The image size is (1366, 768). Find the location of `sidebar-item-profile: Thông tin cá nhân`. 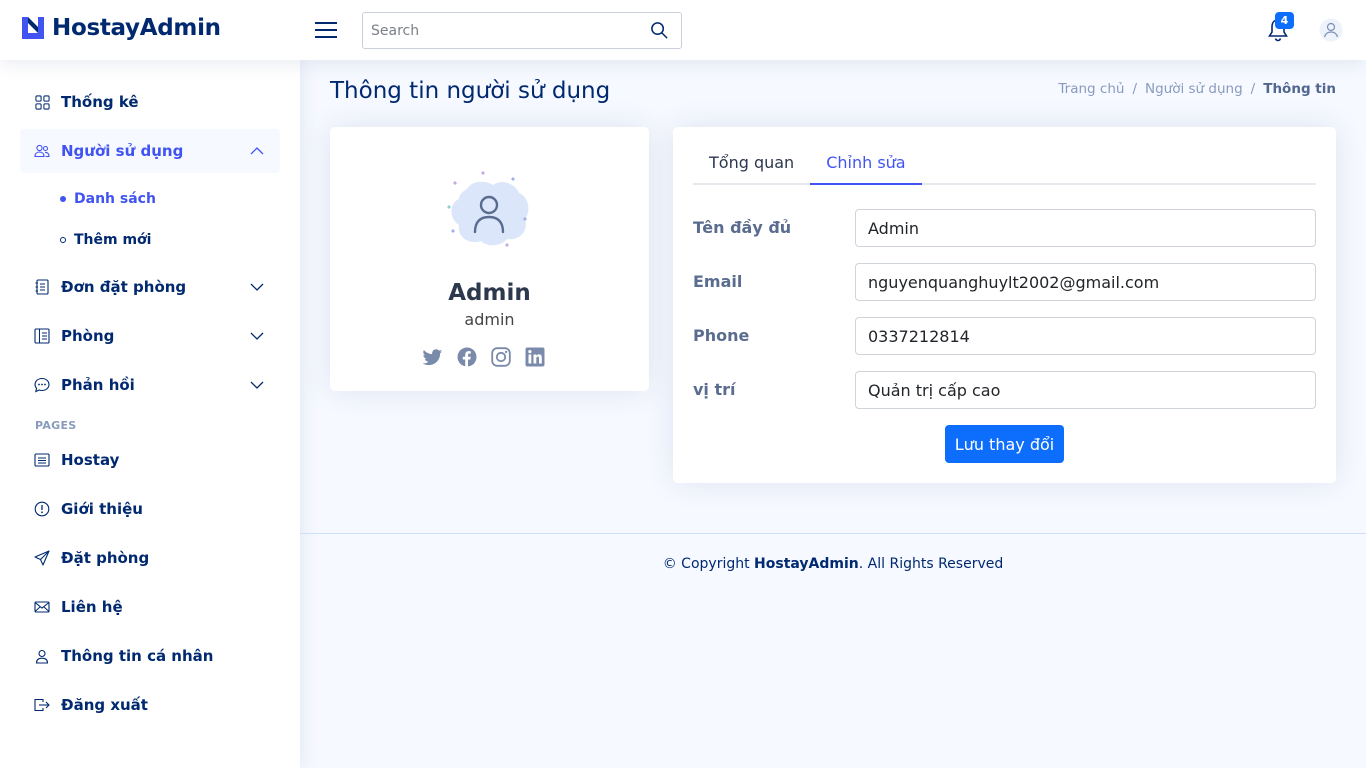

sidebar-item-profile: Thông tin cá nhân is located at coordinates (150, 656).